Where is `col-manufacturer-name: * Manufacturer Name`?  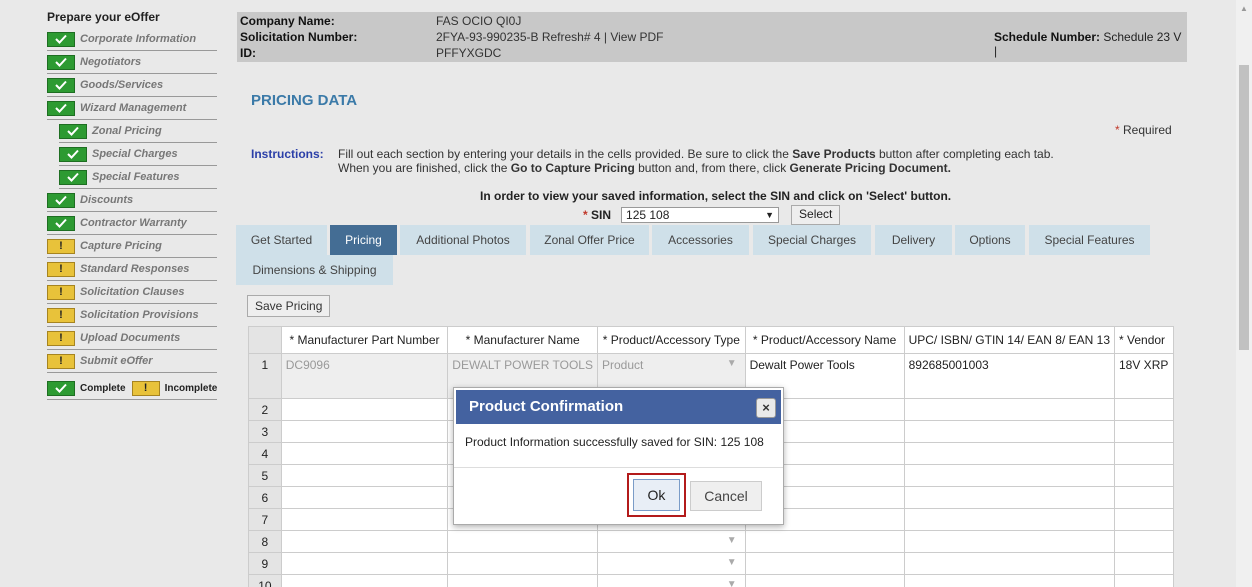
col-manufacturer-name: * Manufacturer Name is located at coordinates (522, 340).